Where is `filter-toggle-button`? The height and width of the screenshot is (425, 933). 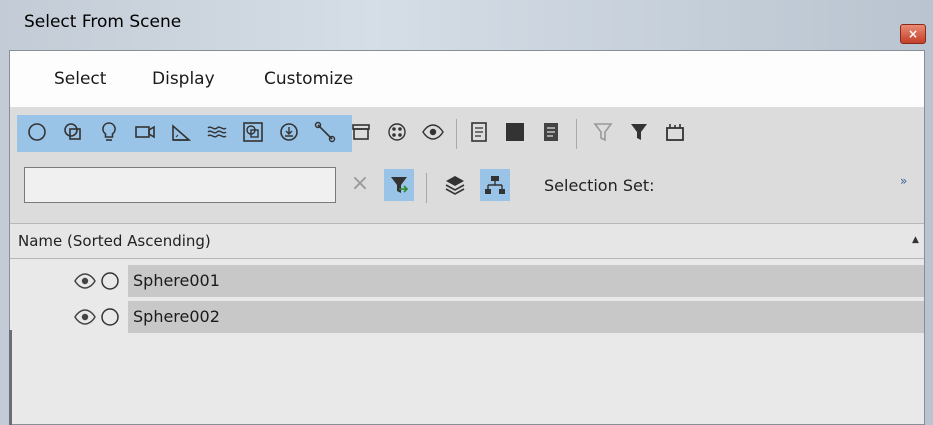 filter-toggle-button is located at coordinates (399, 185).